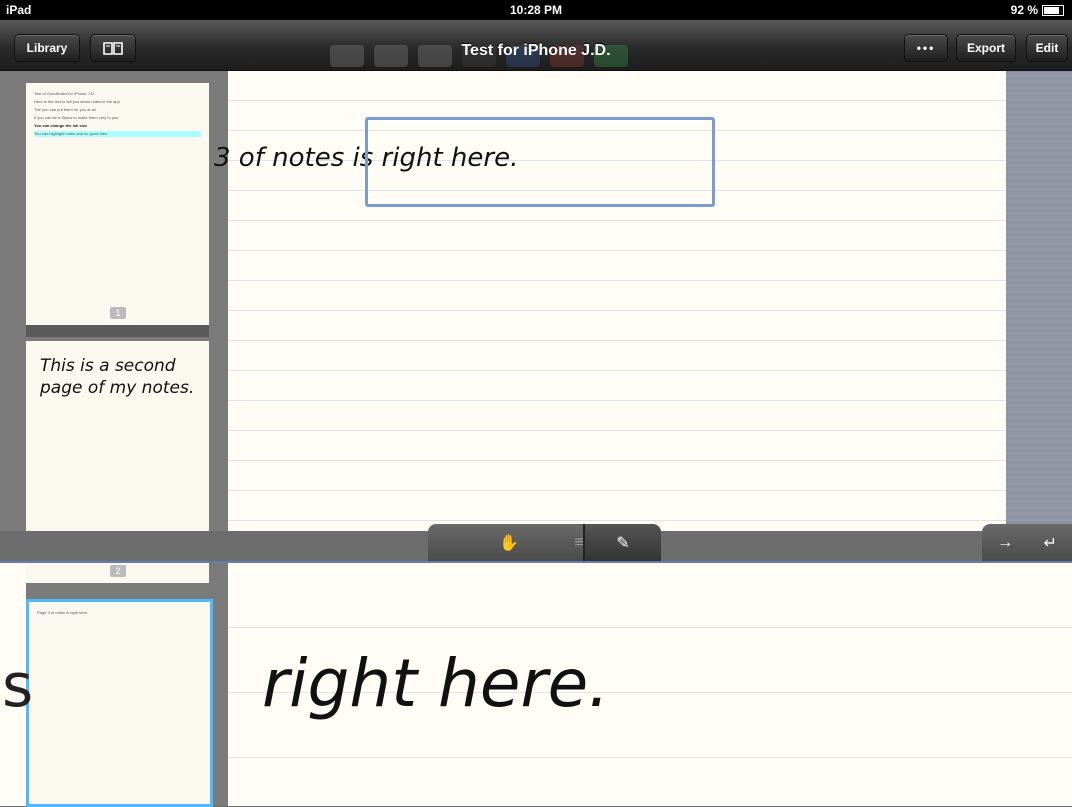 This screenshot has width=1072, height=807. I want to click on hand-icon: ✋, so click(509, 543).